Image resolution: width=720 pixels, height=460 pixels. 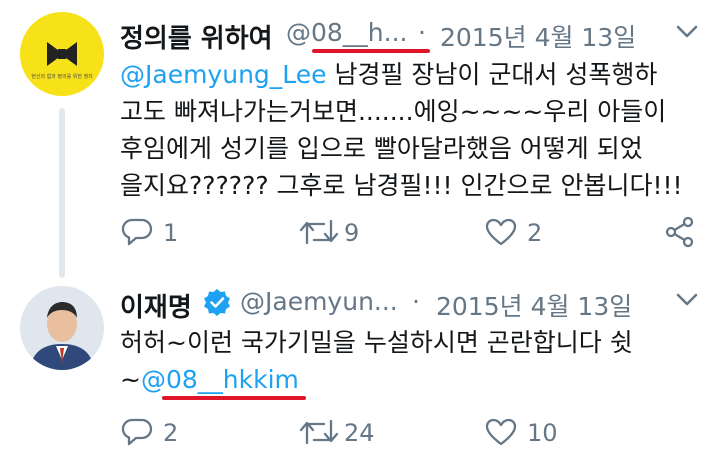 What do you see at coordinates (62, 61) in the screenshot?
I see `yellow-ribbon-logo-icon: 헌신의 힘과 정의를 위한 정치` at bounding box center [62, 61].